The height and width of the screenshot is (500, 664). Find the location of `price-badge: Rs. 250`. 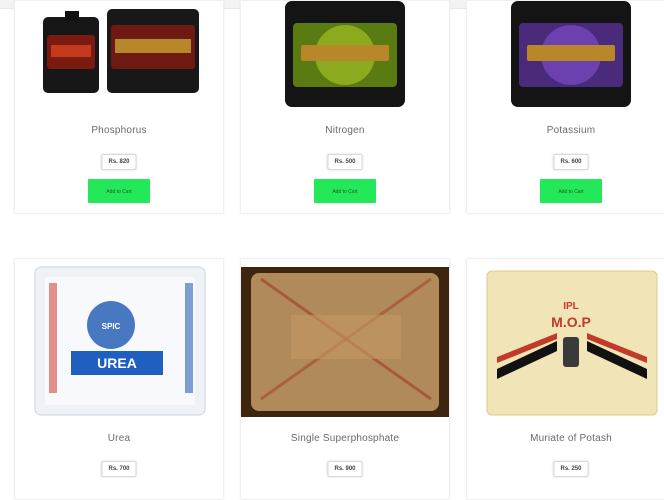

price-badge: Rs. 250 is located at coordinates (571, 469).